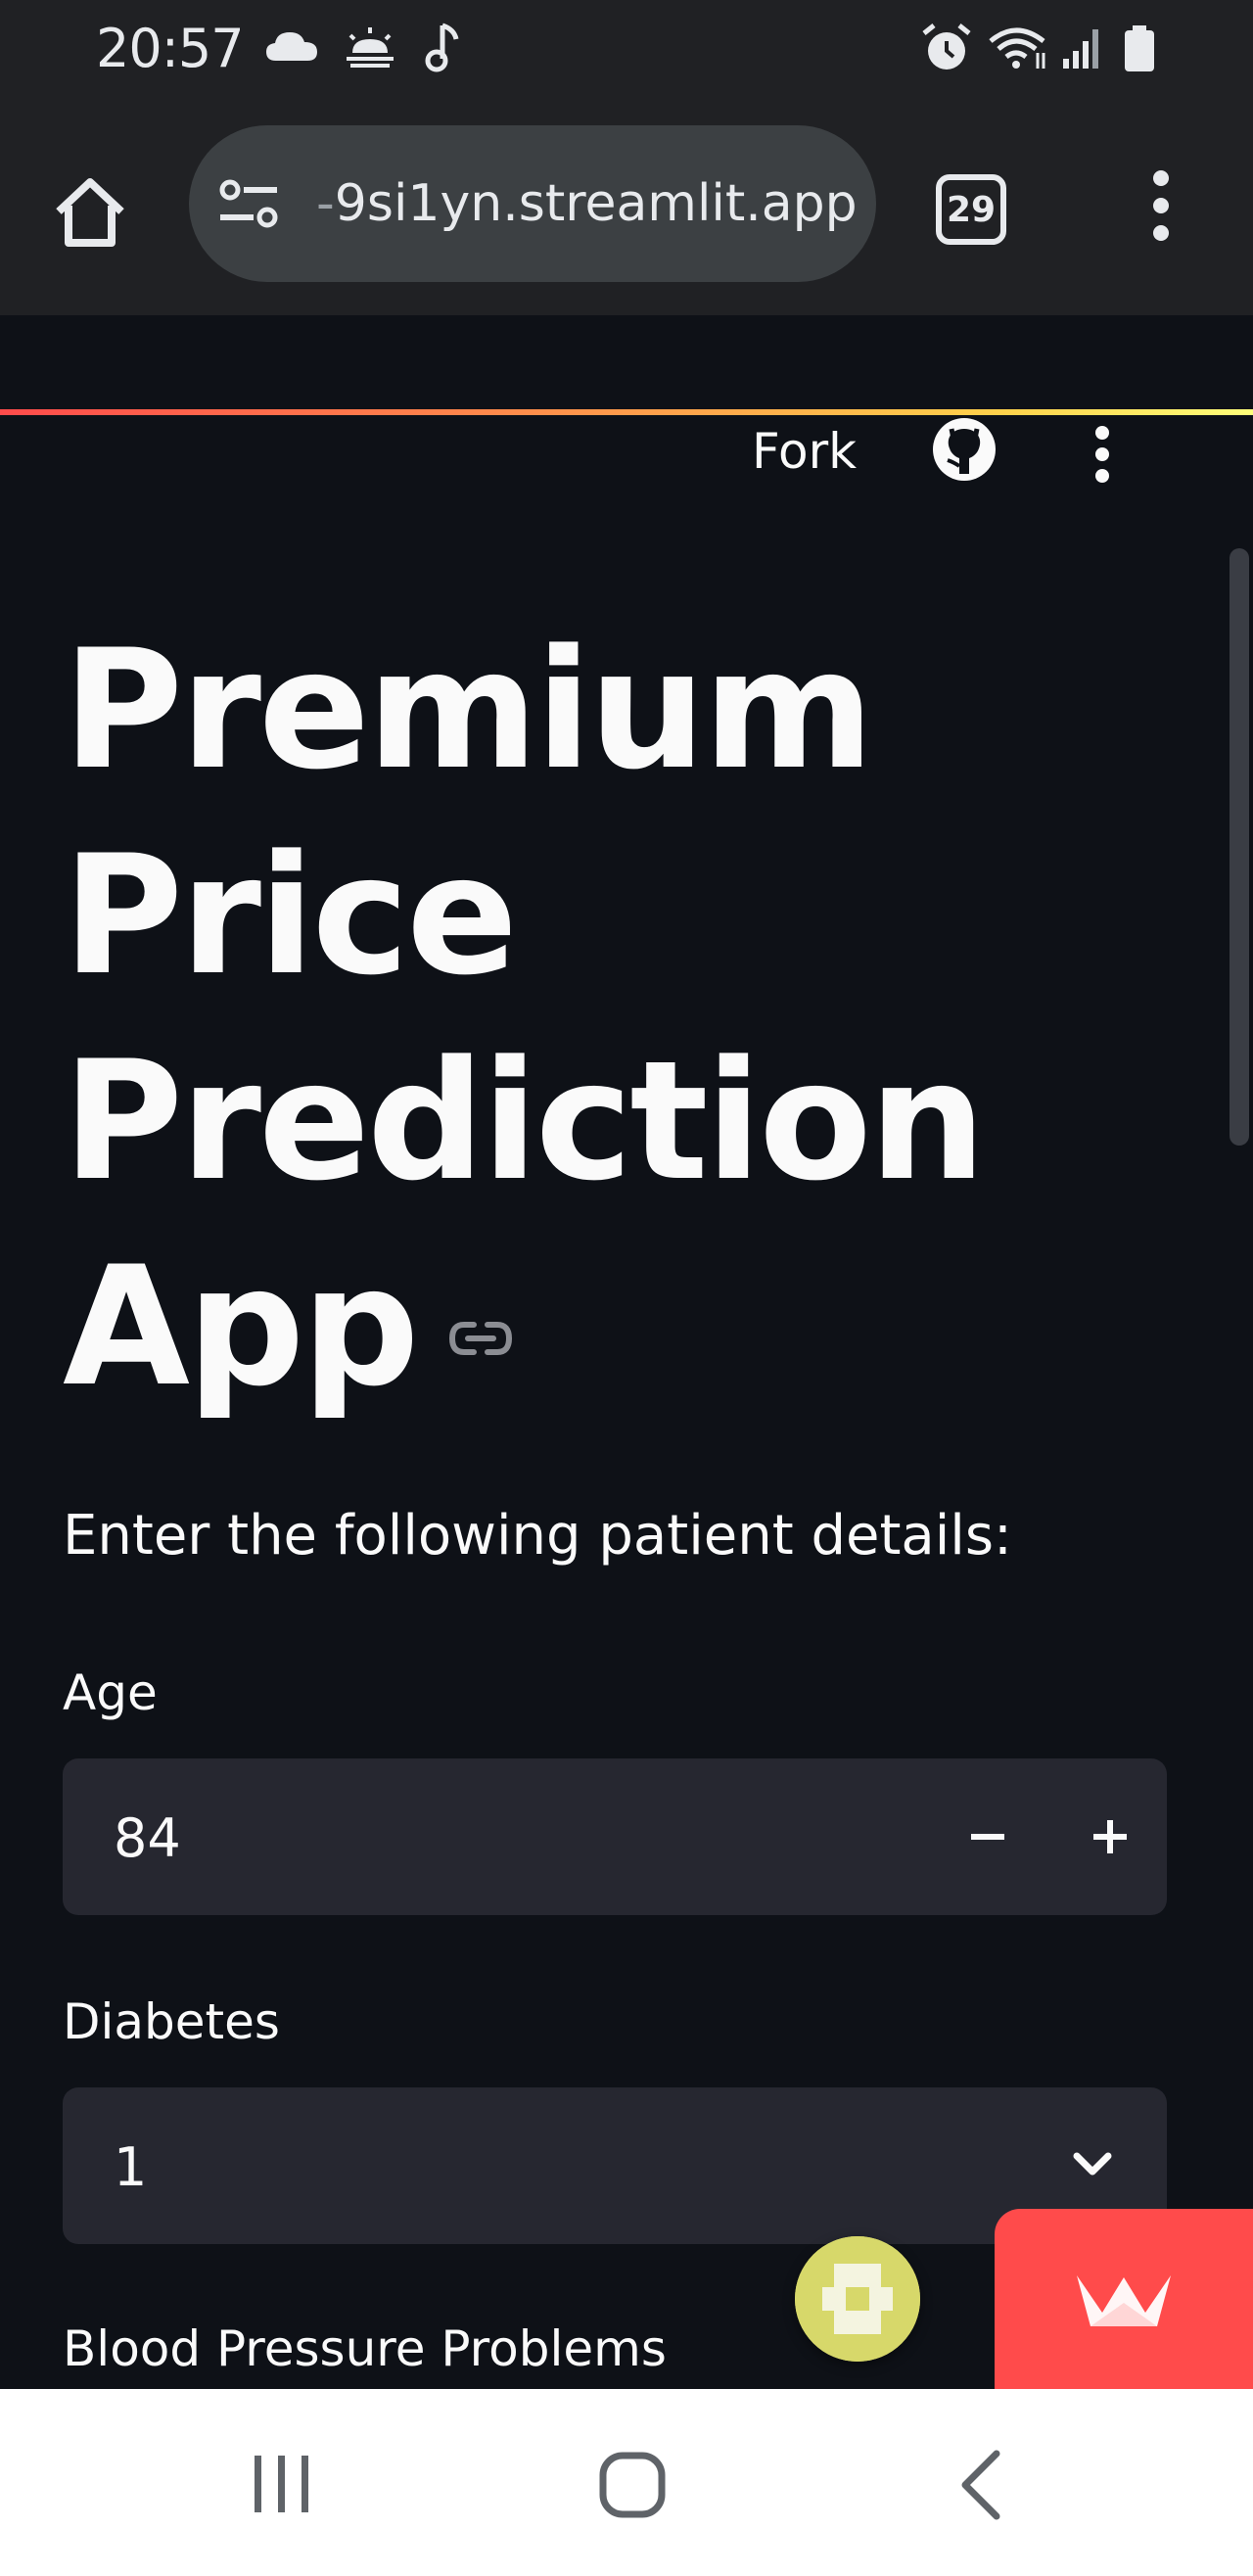 This screenshot has width=1253, height=2576. What do you see at coordinates (971, 209) in the screenshot?
I see `tab-switcher-button: 29` at bounding box center [971, 209].